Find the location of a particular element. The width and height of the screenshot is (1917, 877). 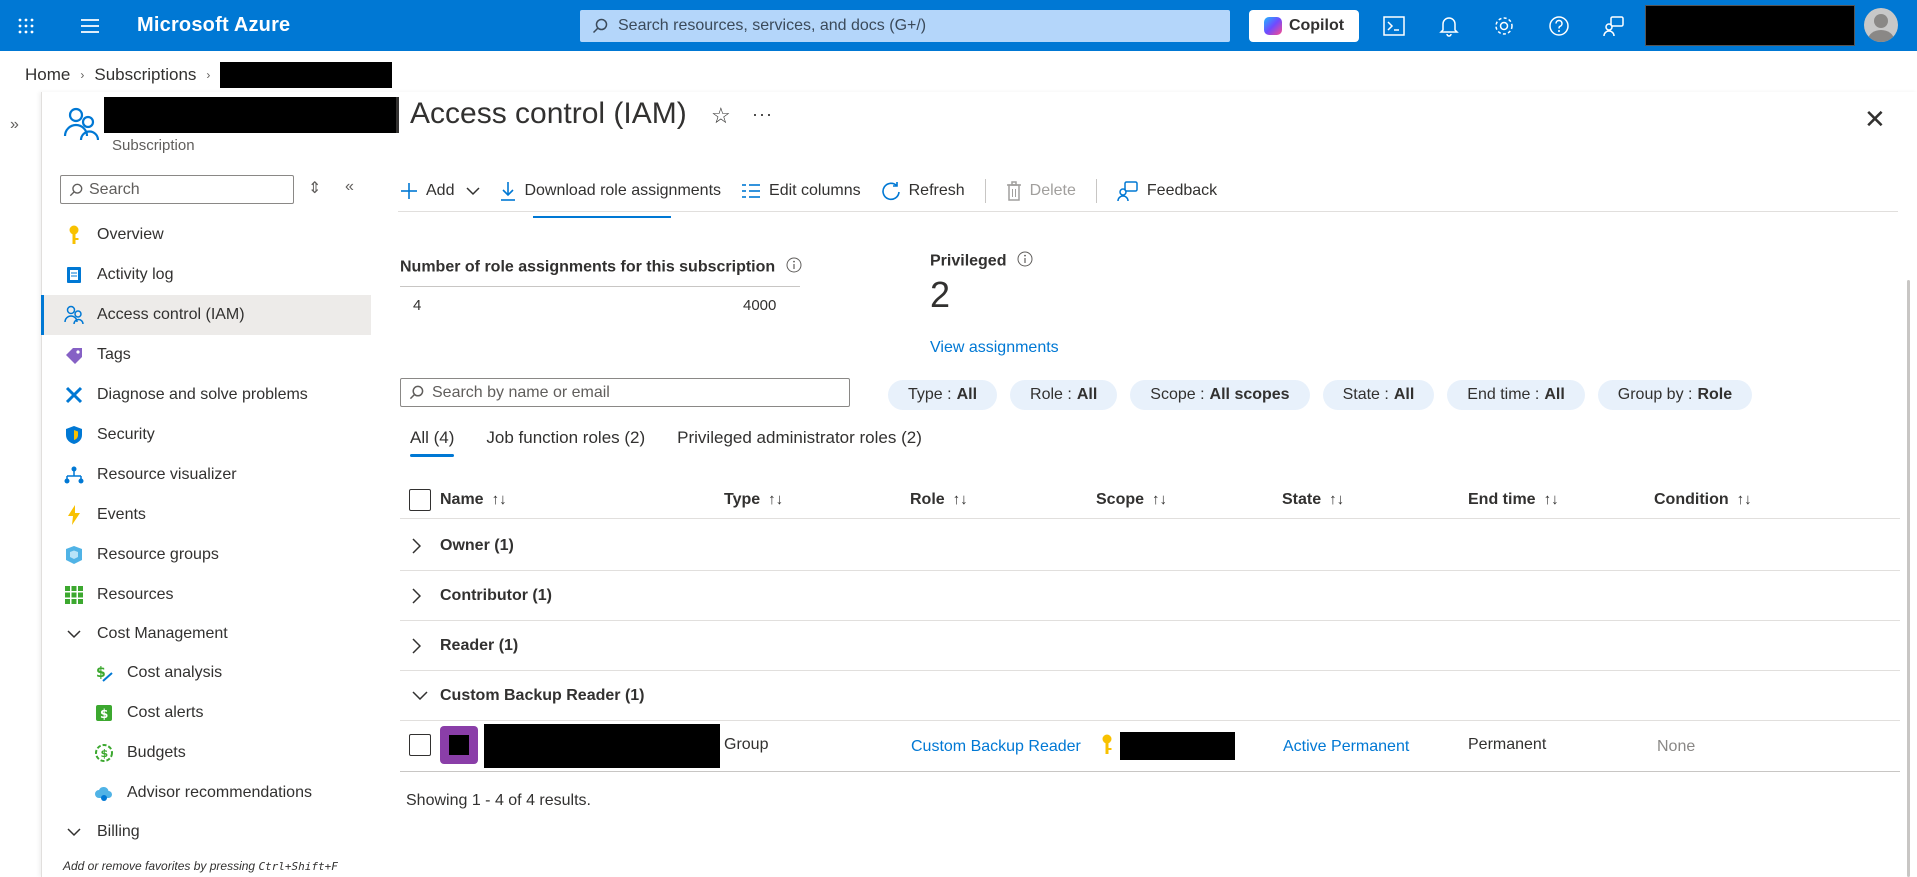

sidebar-search-input: Search is located at coordinates (177, 189).